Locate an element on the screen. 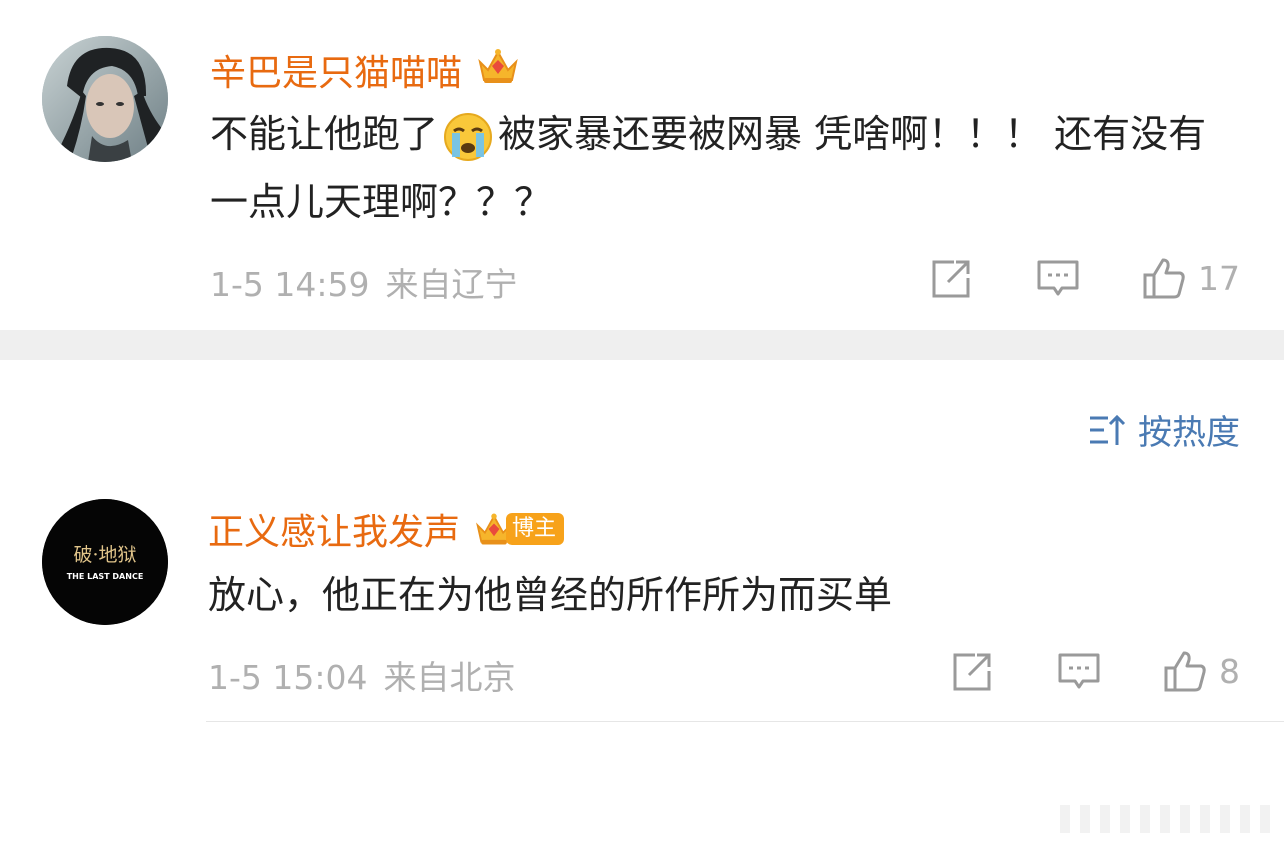 Image resolution: width=1284 pixels, height=846 pixels. username: 辛巴是只猫喵喵 is located at coordinates (365, 70).